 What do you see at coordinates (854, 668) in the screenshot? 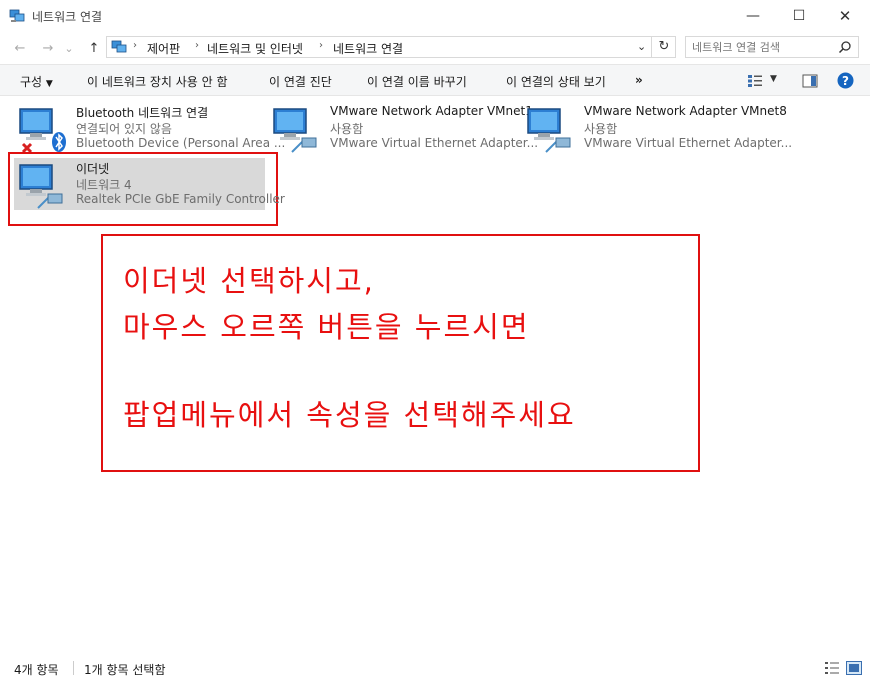
I see `large-icons-view-icon` at bounding box center [854, 668].